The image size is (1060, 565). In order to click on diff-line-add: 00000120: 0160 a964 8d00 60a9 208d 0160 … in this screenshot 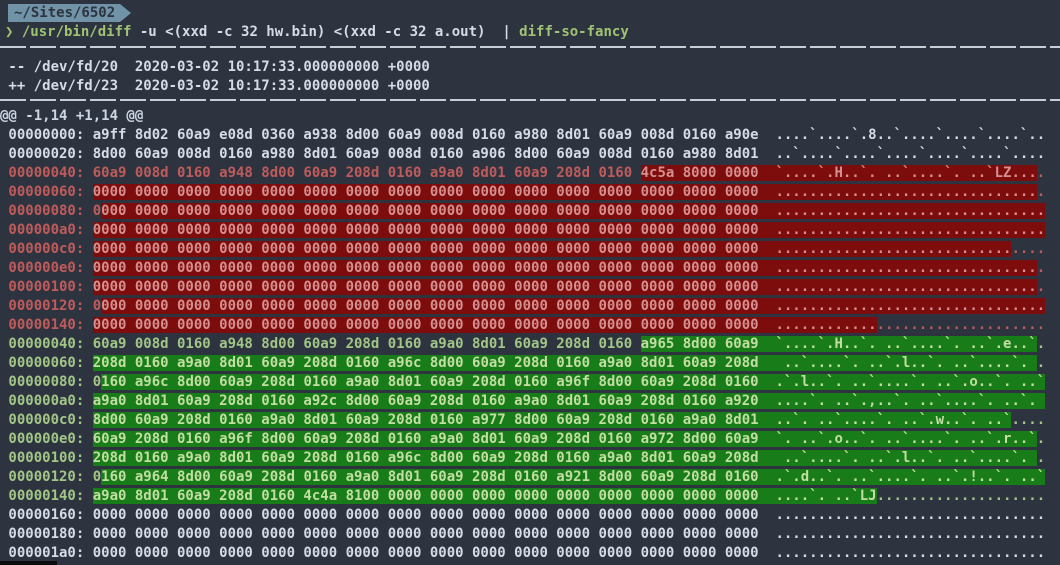, I will do `click(523, 477)`.